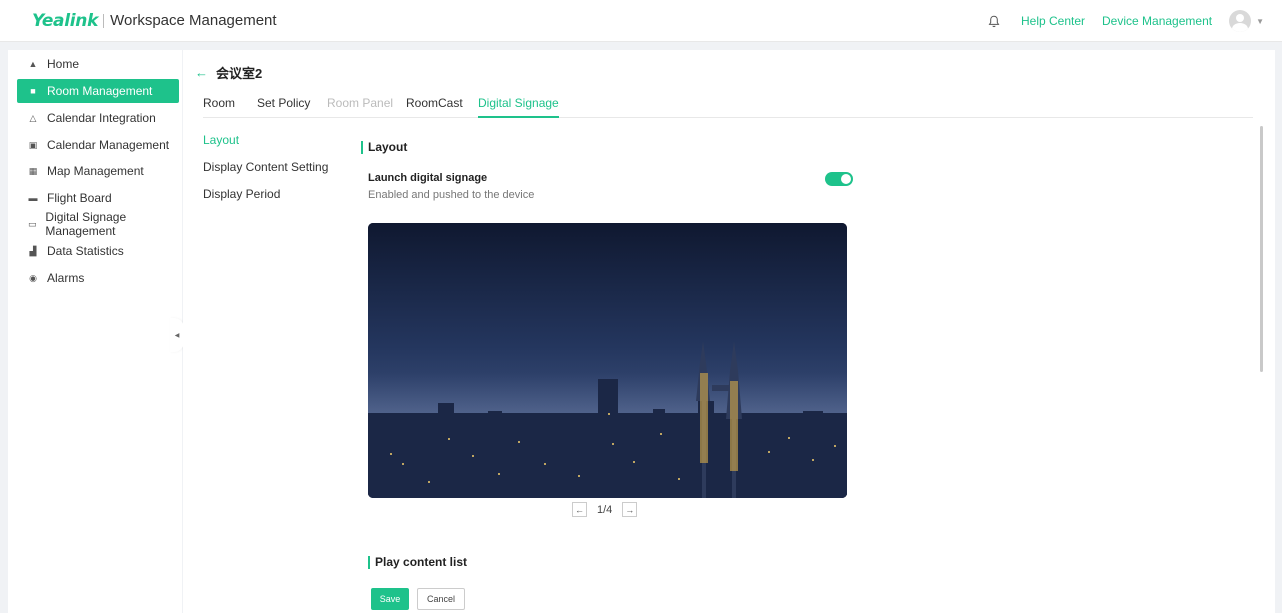 Image resolution: width=1282 pixels, height=613 pixels. Describe the element at coordinates (201, 72) in the screenshot. I see `back-arrow-icon: ←` at that location.